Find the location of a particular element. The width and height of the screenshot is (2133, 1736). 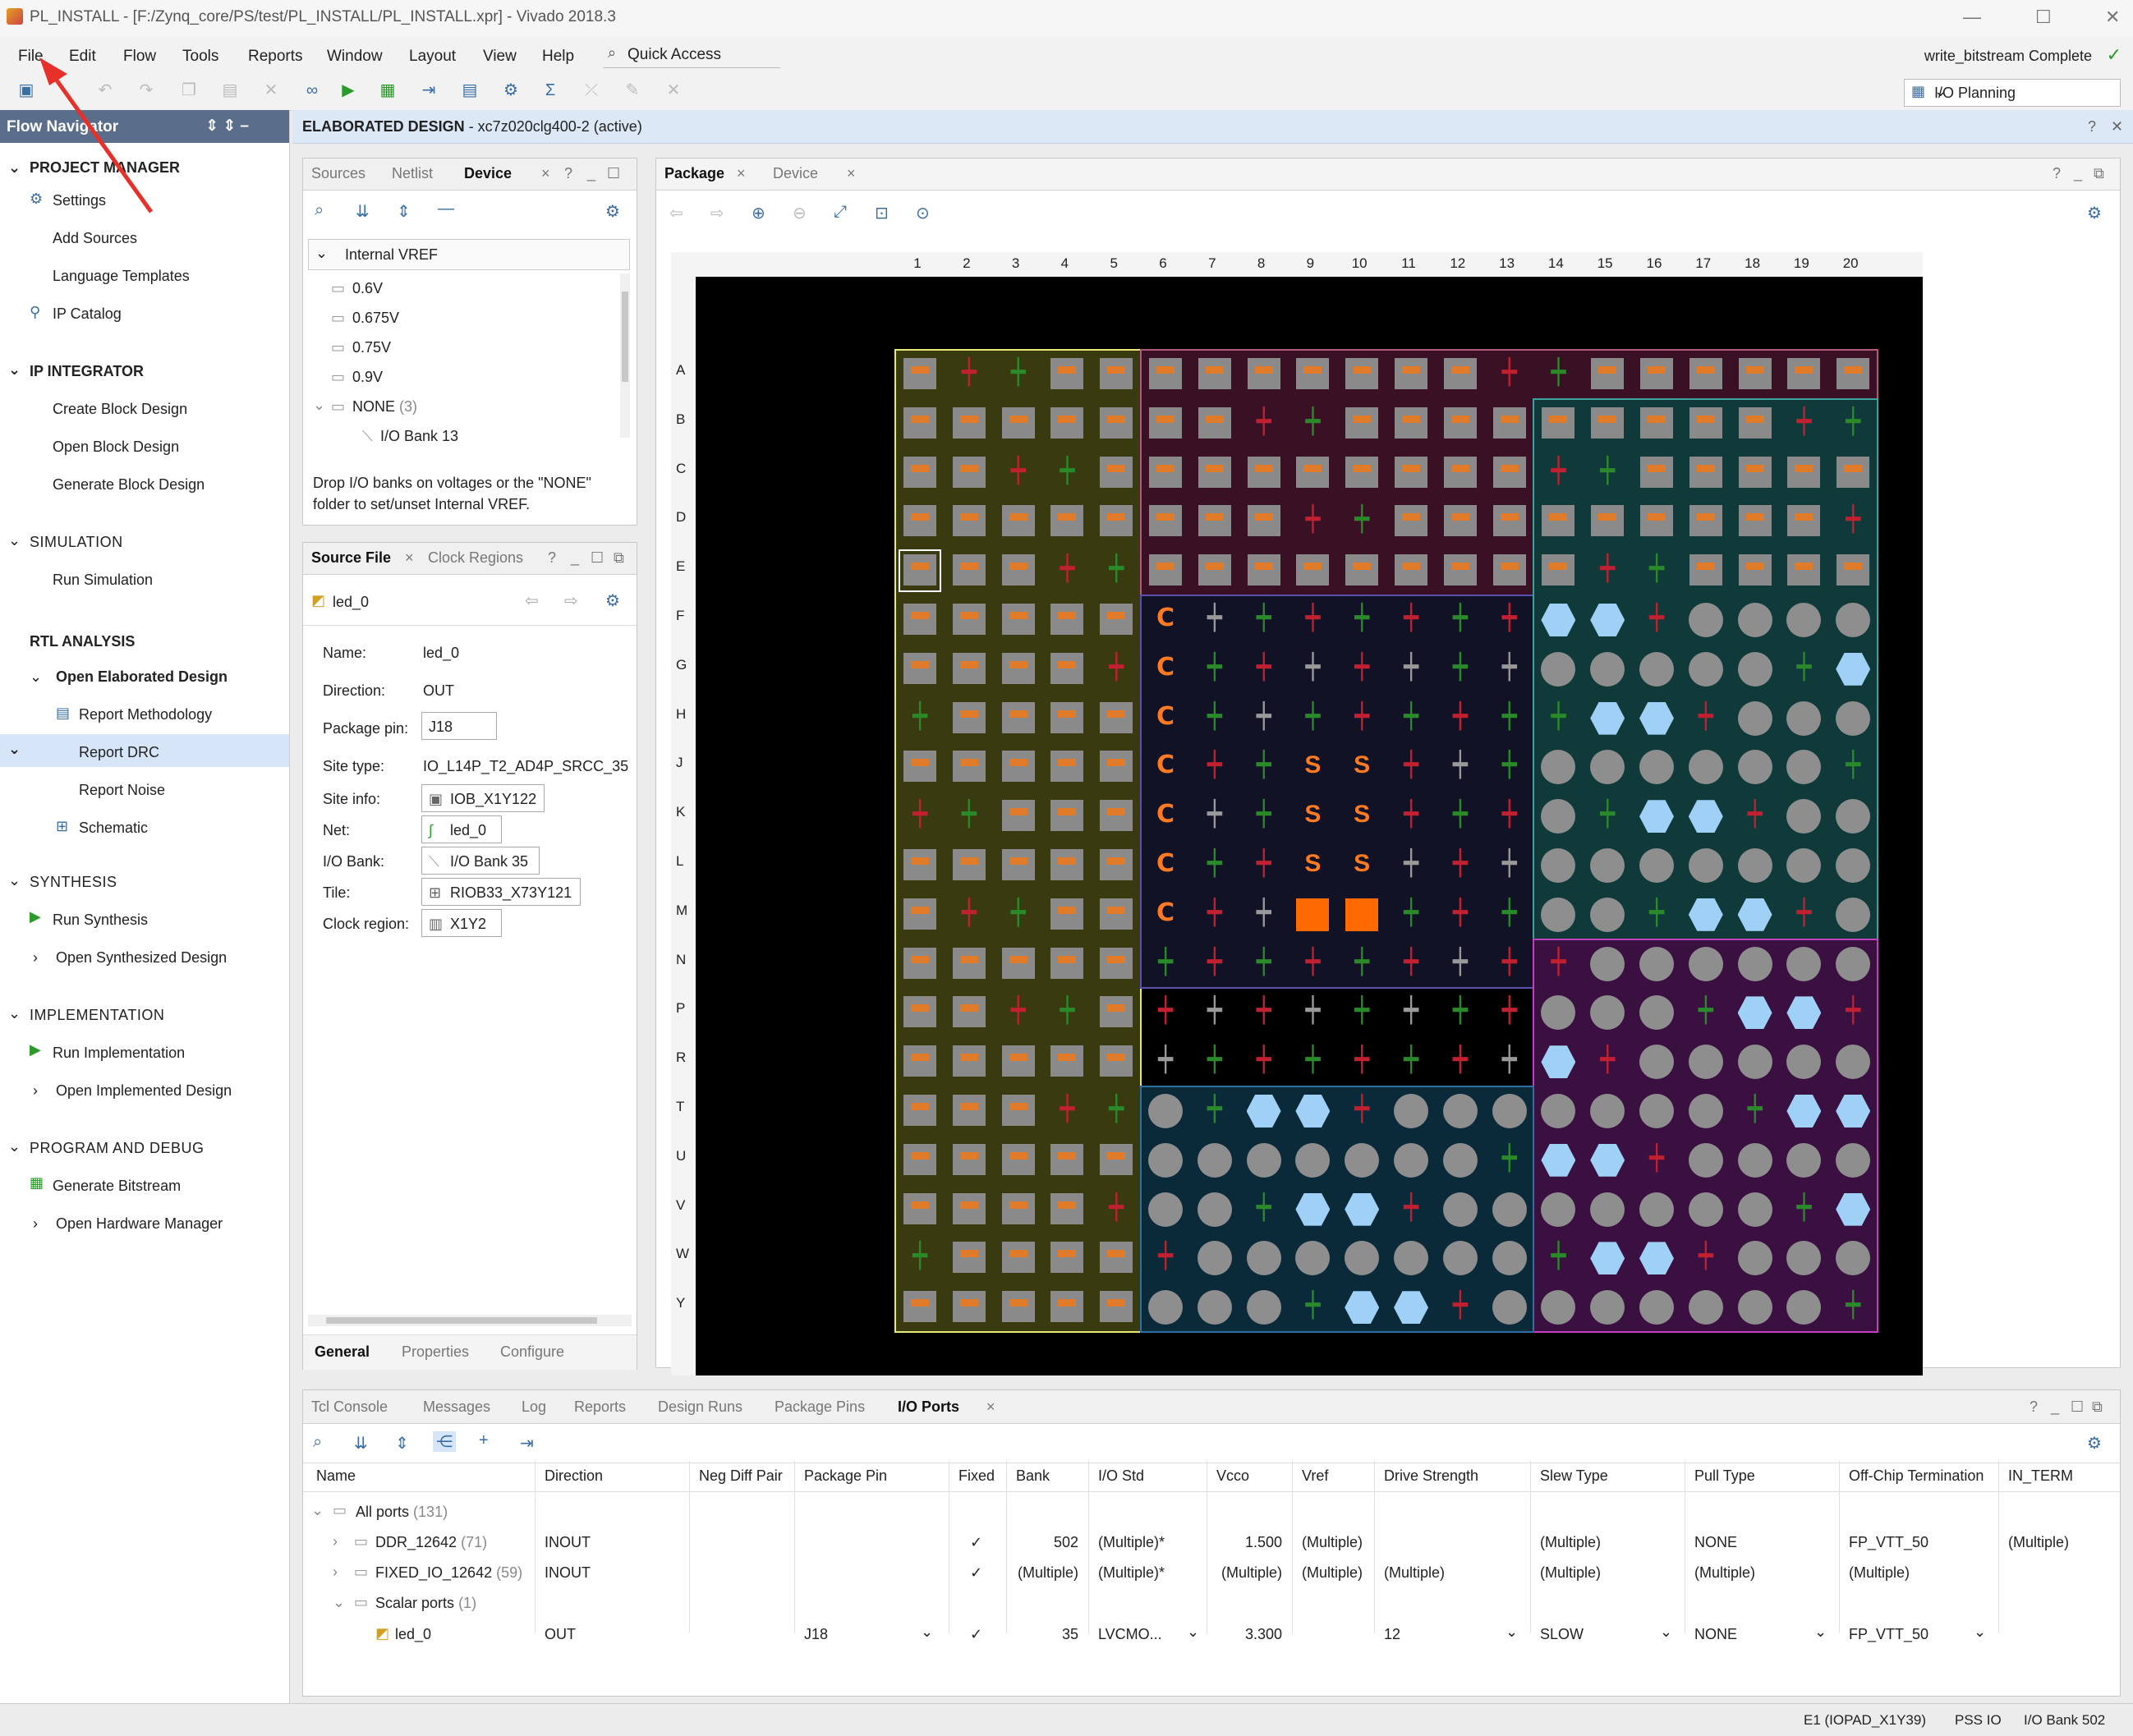

tab-reports: Reports is located at coordinates (600, 1407).